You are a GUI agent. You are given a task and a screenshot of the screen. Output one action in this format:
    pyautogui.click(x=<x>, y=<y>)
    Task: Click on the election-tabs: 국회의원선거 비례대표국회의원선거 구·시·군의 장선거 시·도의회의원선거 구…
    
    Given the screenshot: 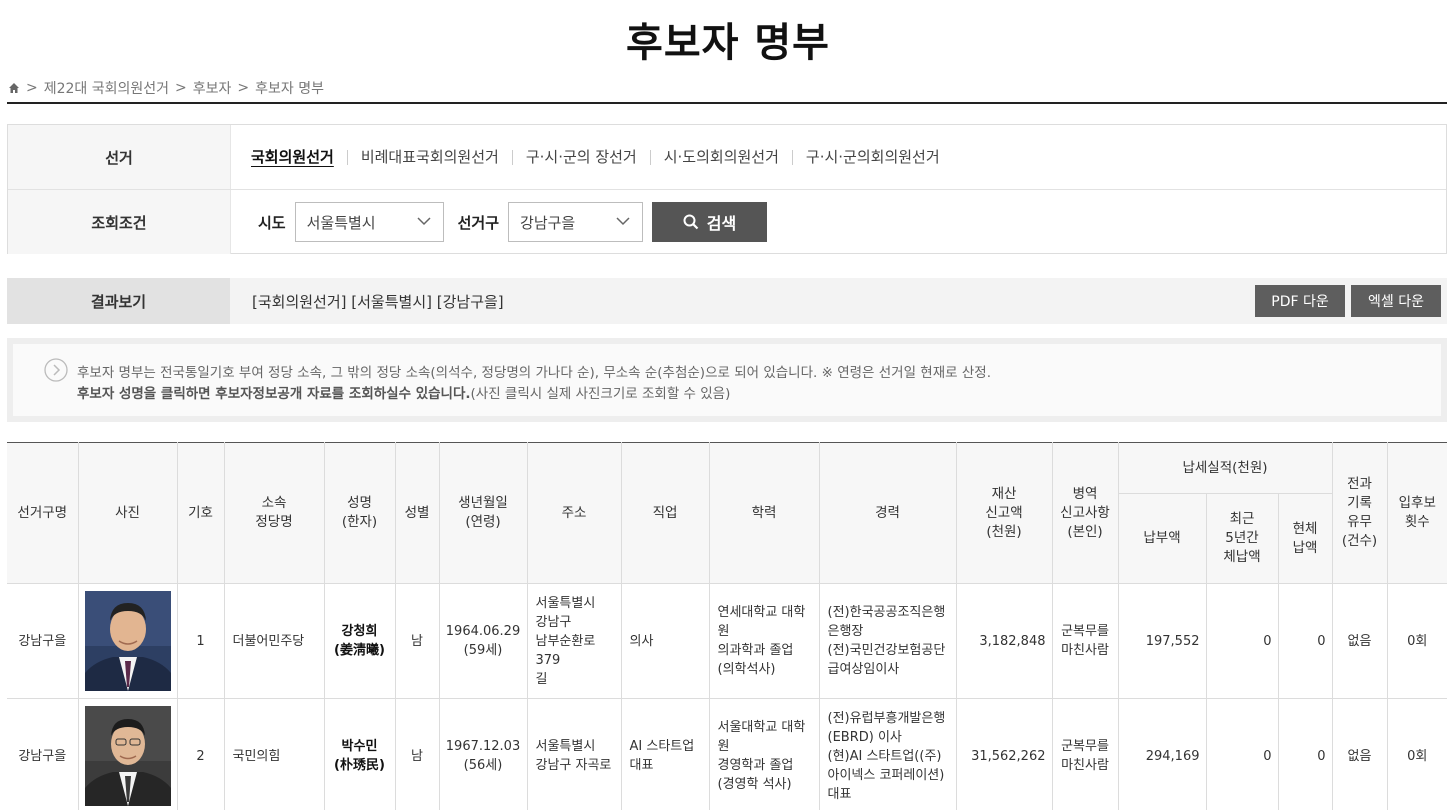 What is the action you would take?
    pyautogui.click(x=592, y=157)
    